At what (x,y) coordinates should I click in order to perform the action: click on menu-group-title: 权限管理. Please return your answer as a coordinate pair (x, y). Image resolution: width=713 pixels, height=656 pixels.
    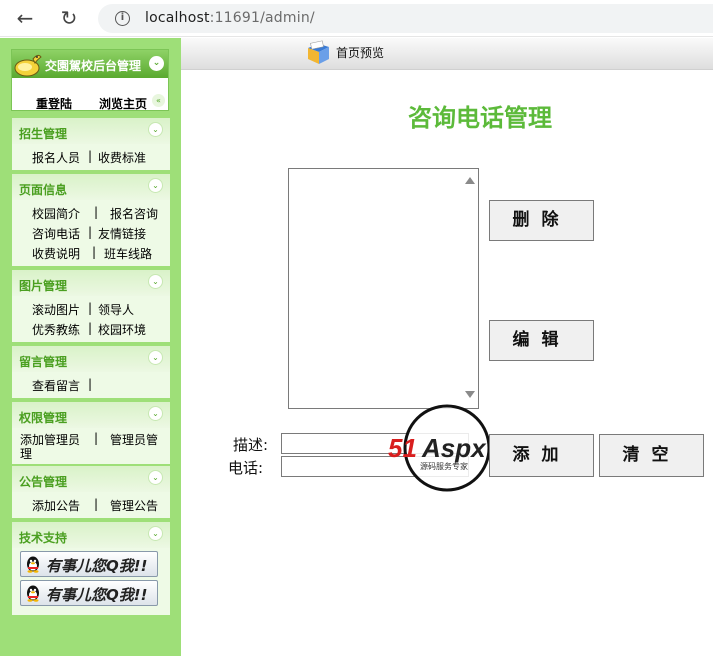
    Looking at the image, I should click on (43, 418).